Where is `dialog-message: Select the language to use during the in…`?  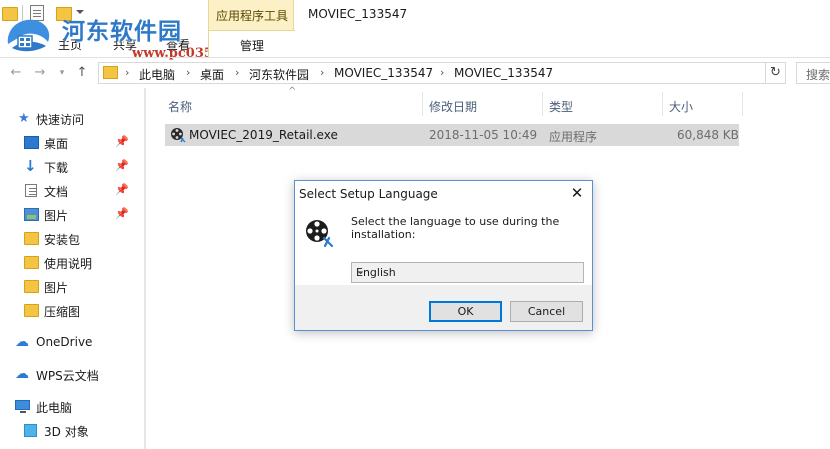
dialog-message: Select the language to use during the in… is located at coordinates (455, 228).